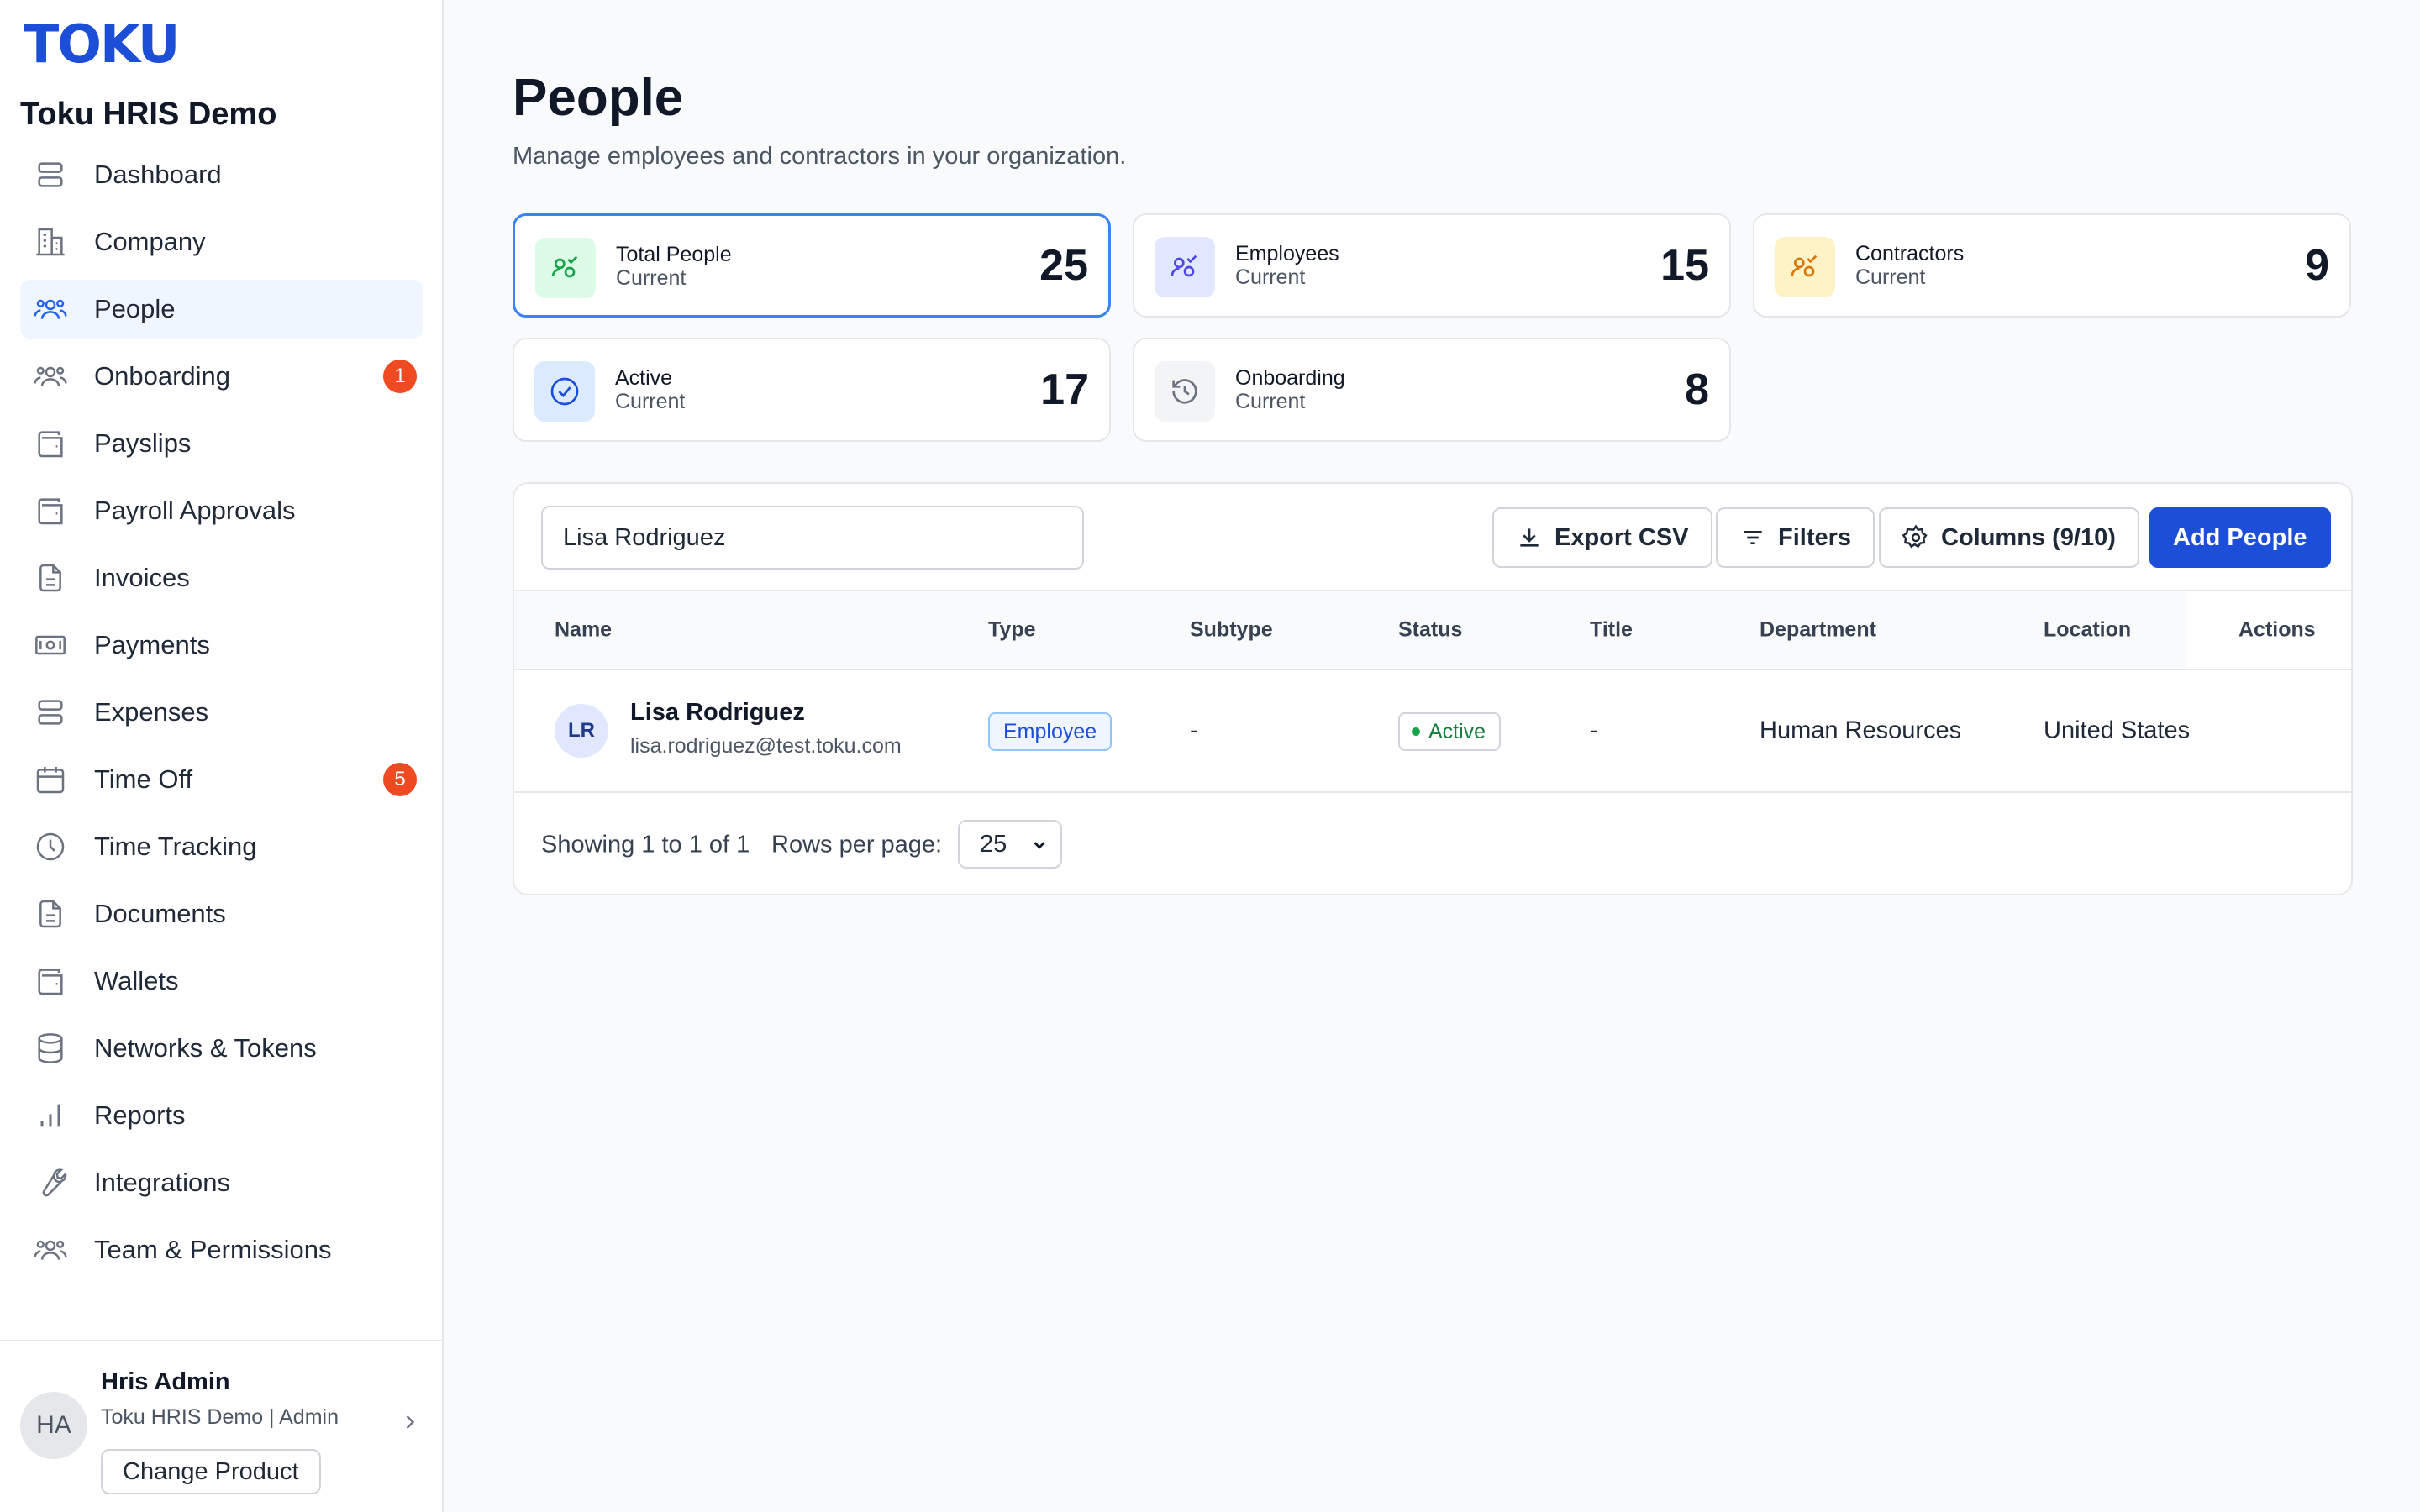 The image size is (2420, 1512). Describe the element at coordinates (51, 847) in the screenshot. I see `clock-icon` at that location.